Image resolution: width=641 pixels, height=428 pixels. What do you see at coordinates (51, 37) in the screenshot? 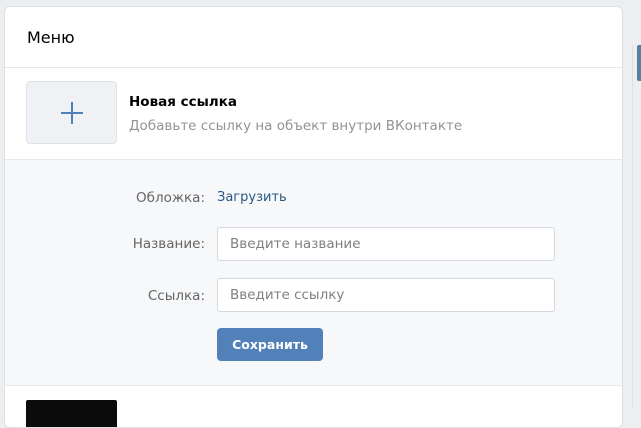
I see `page-title: Меню` at bounding box center [51, 37].